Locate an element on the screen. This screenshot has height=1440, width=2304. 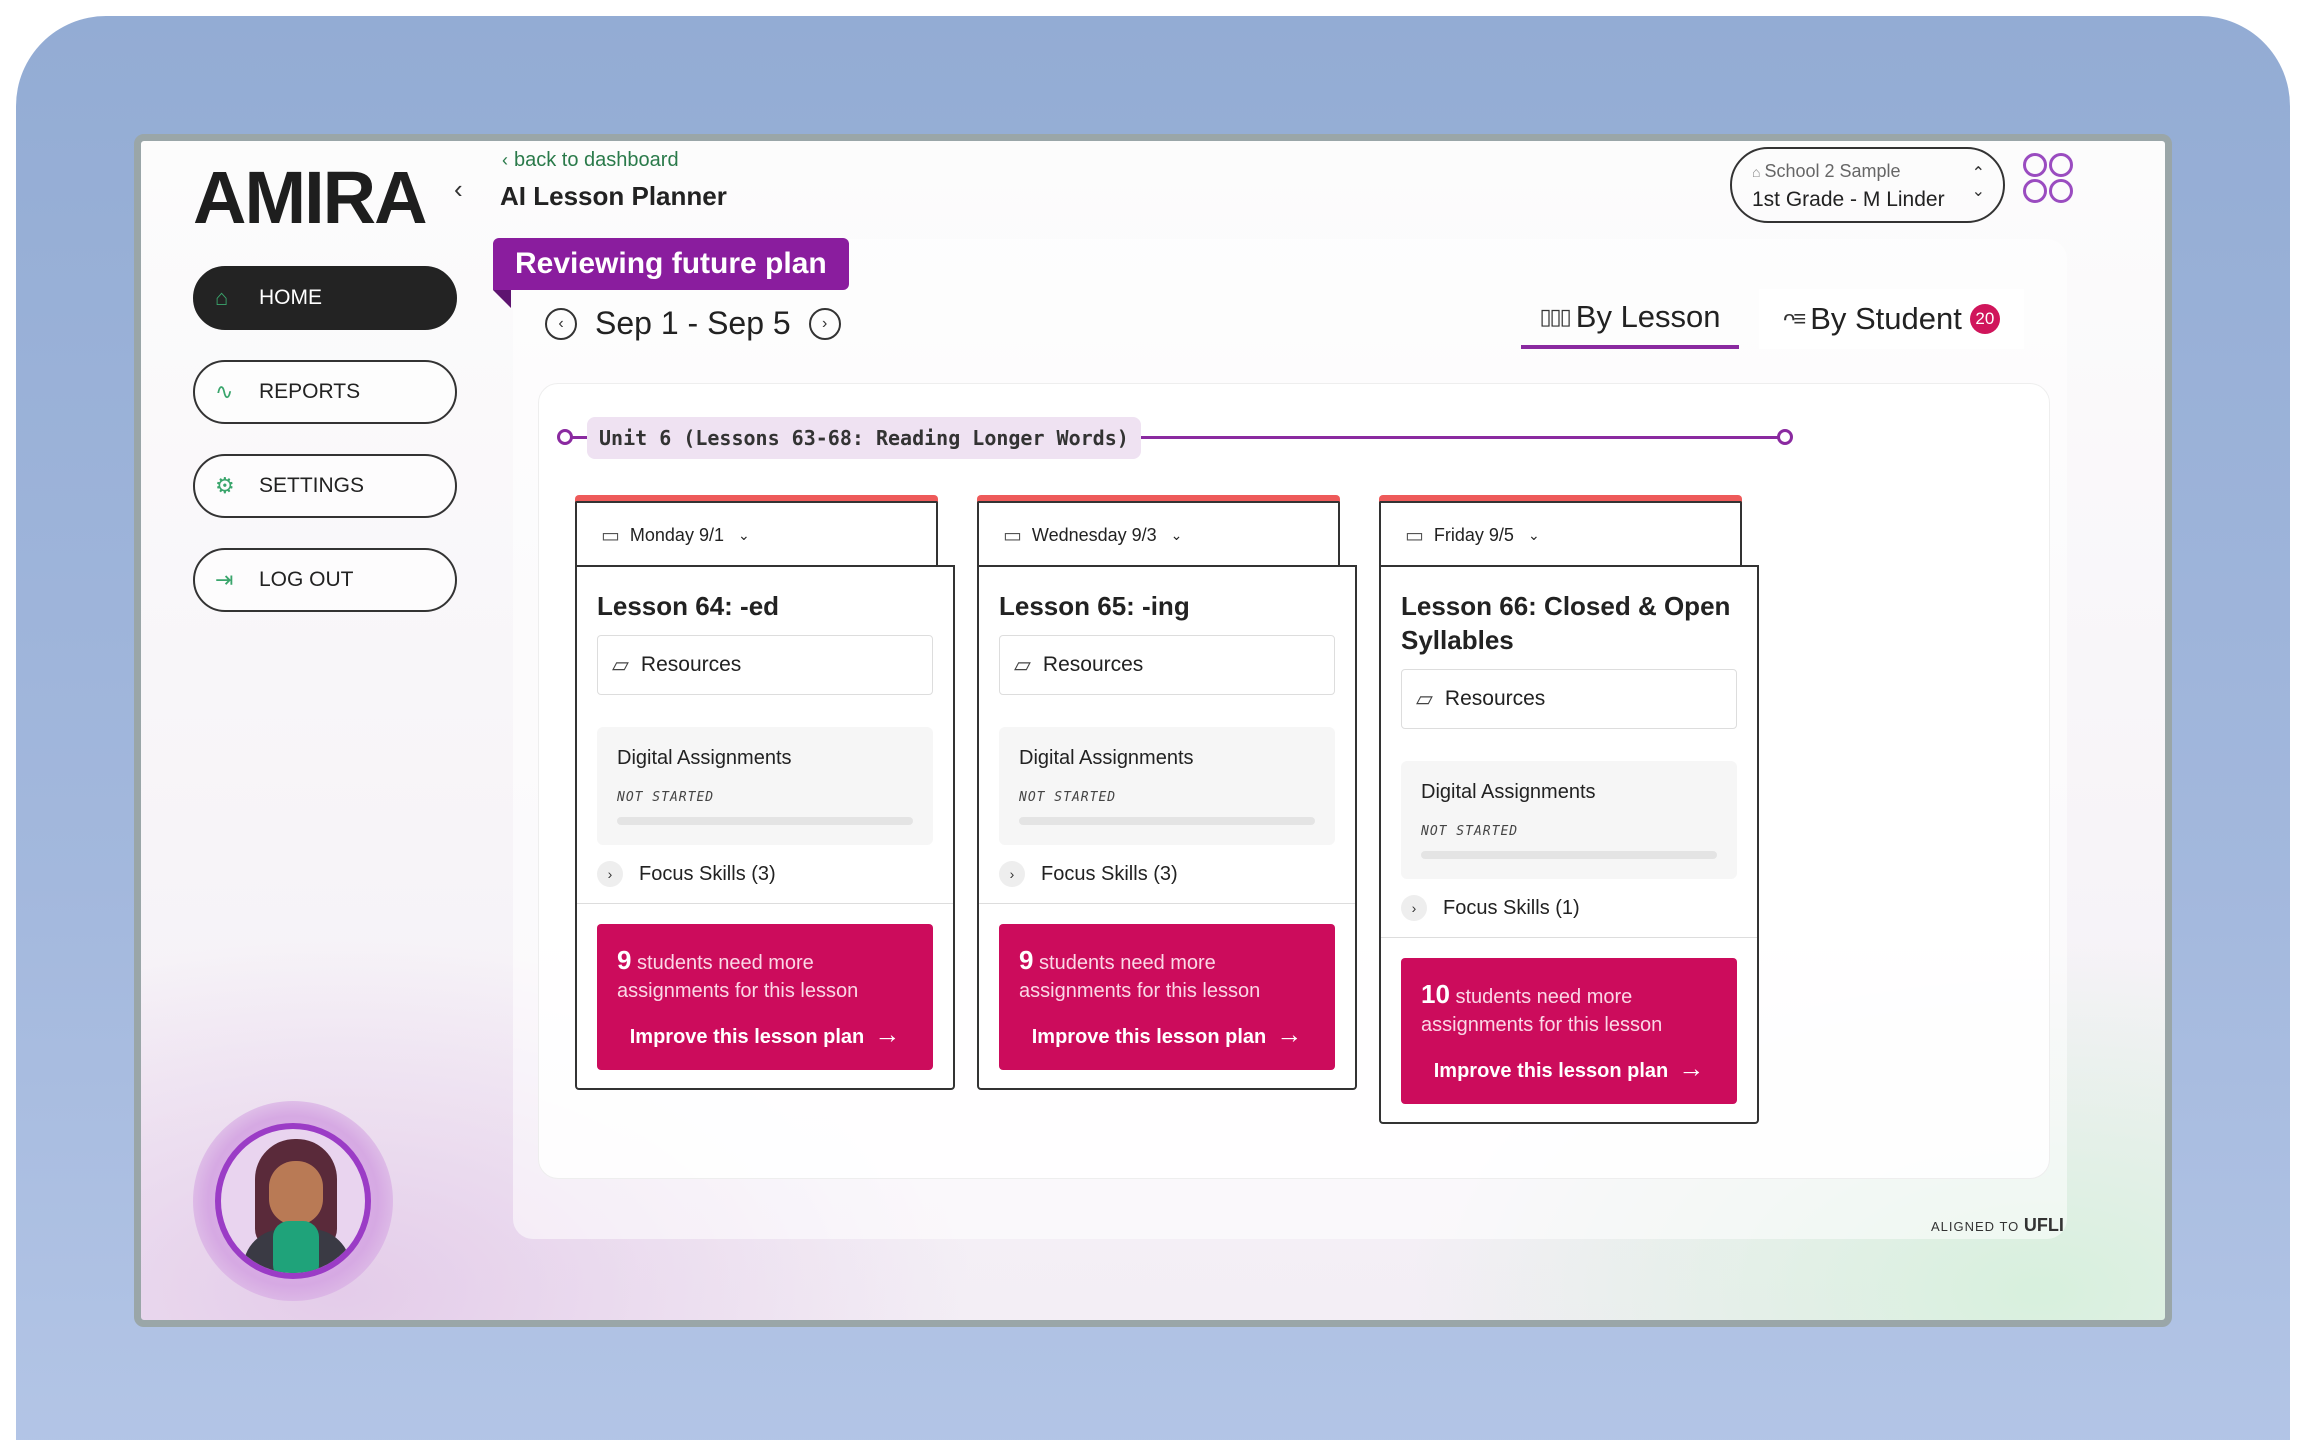
apps-grid-icon is located at coordinates (2049, 179).